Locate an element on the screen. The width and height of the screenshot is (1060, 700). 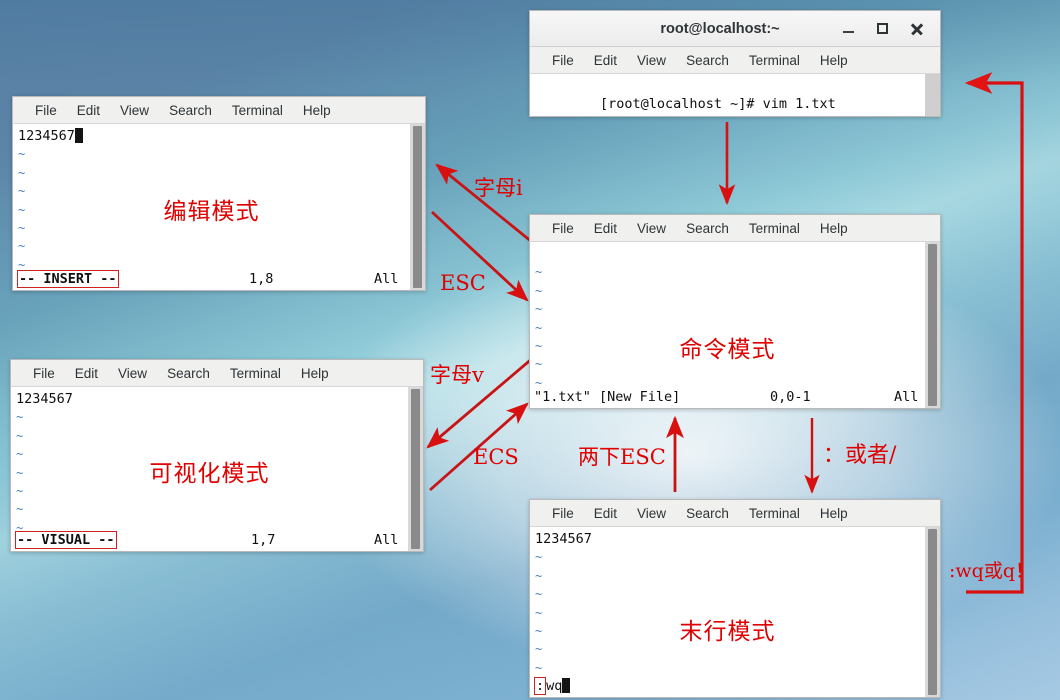
arrow-esc is located at coordinates (480, 256).